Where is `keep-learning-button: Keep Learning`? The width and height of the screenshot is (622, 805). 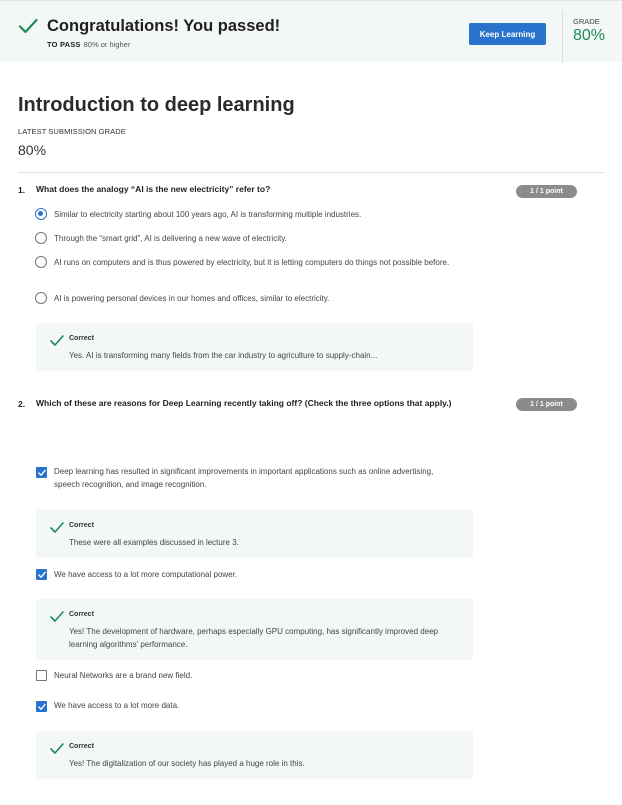
keep-learning-button: Keep Learning is located at coordinates (507, 34).